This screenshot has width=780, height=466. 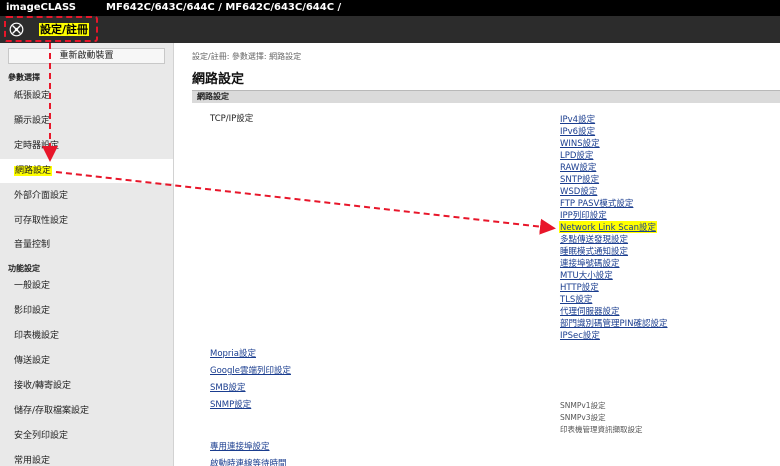 I want to click on link-department-id-pin: 部門識別碼管理PIN確認設定, so click(x=614, y=323).